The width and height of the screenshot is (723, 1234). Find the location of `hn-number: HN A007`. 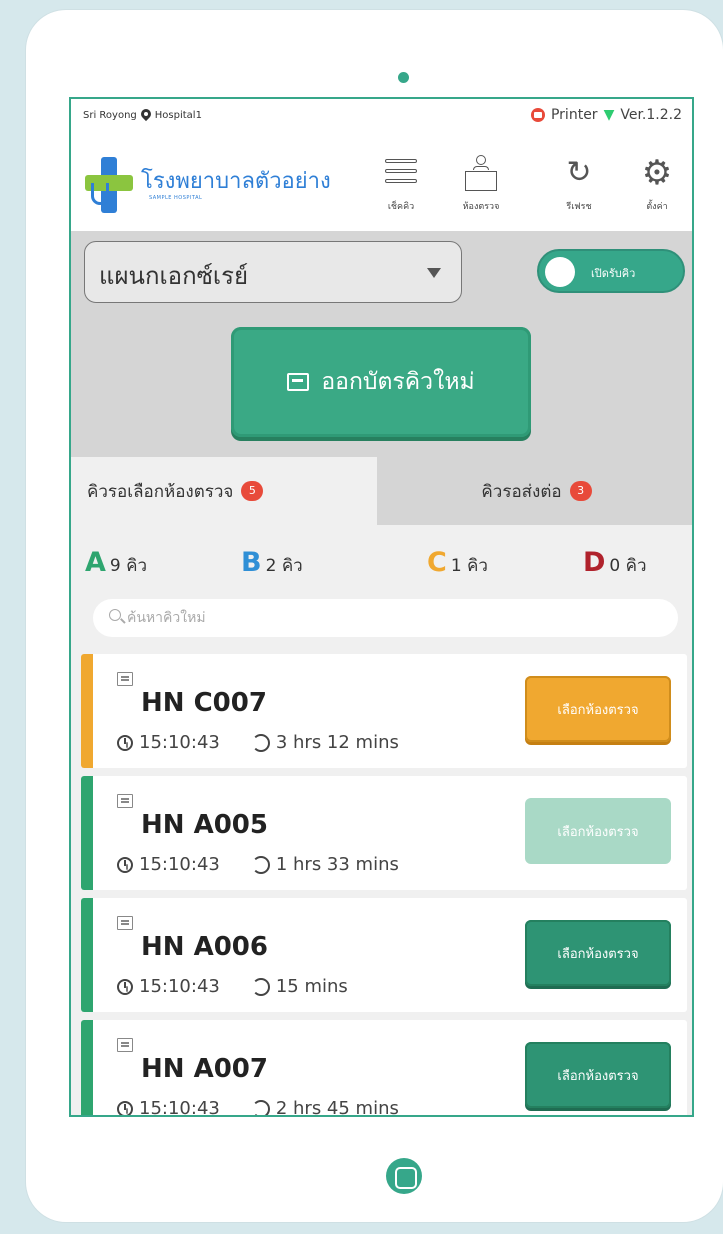

hn-number: HN A007 is located at coordinates (204, 1069).